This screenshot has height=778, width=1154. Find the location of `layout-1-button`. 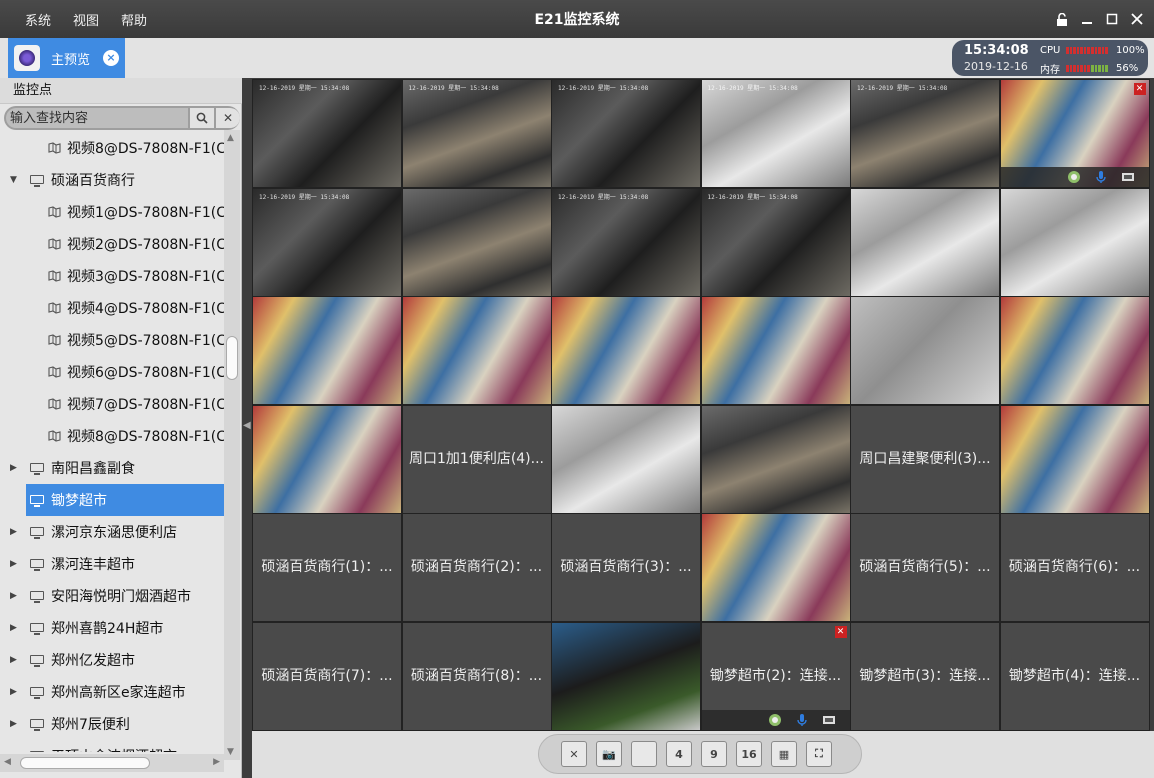

layout-1-button is located at coordinates (644, 754).